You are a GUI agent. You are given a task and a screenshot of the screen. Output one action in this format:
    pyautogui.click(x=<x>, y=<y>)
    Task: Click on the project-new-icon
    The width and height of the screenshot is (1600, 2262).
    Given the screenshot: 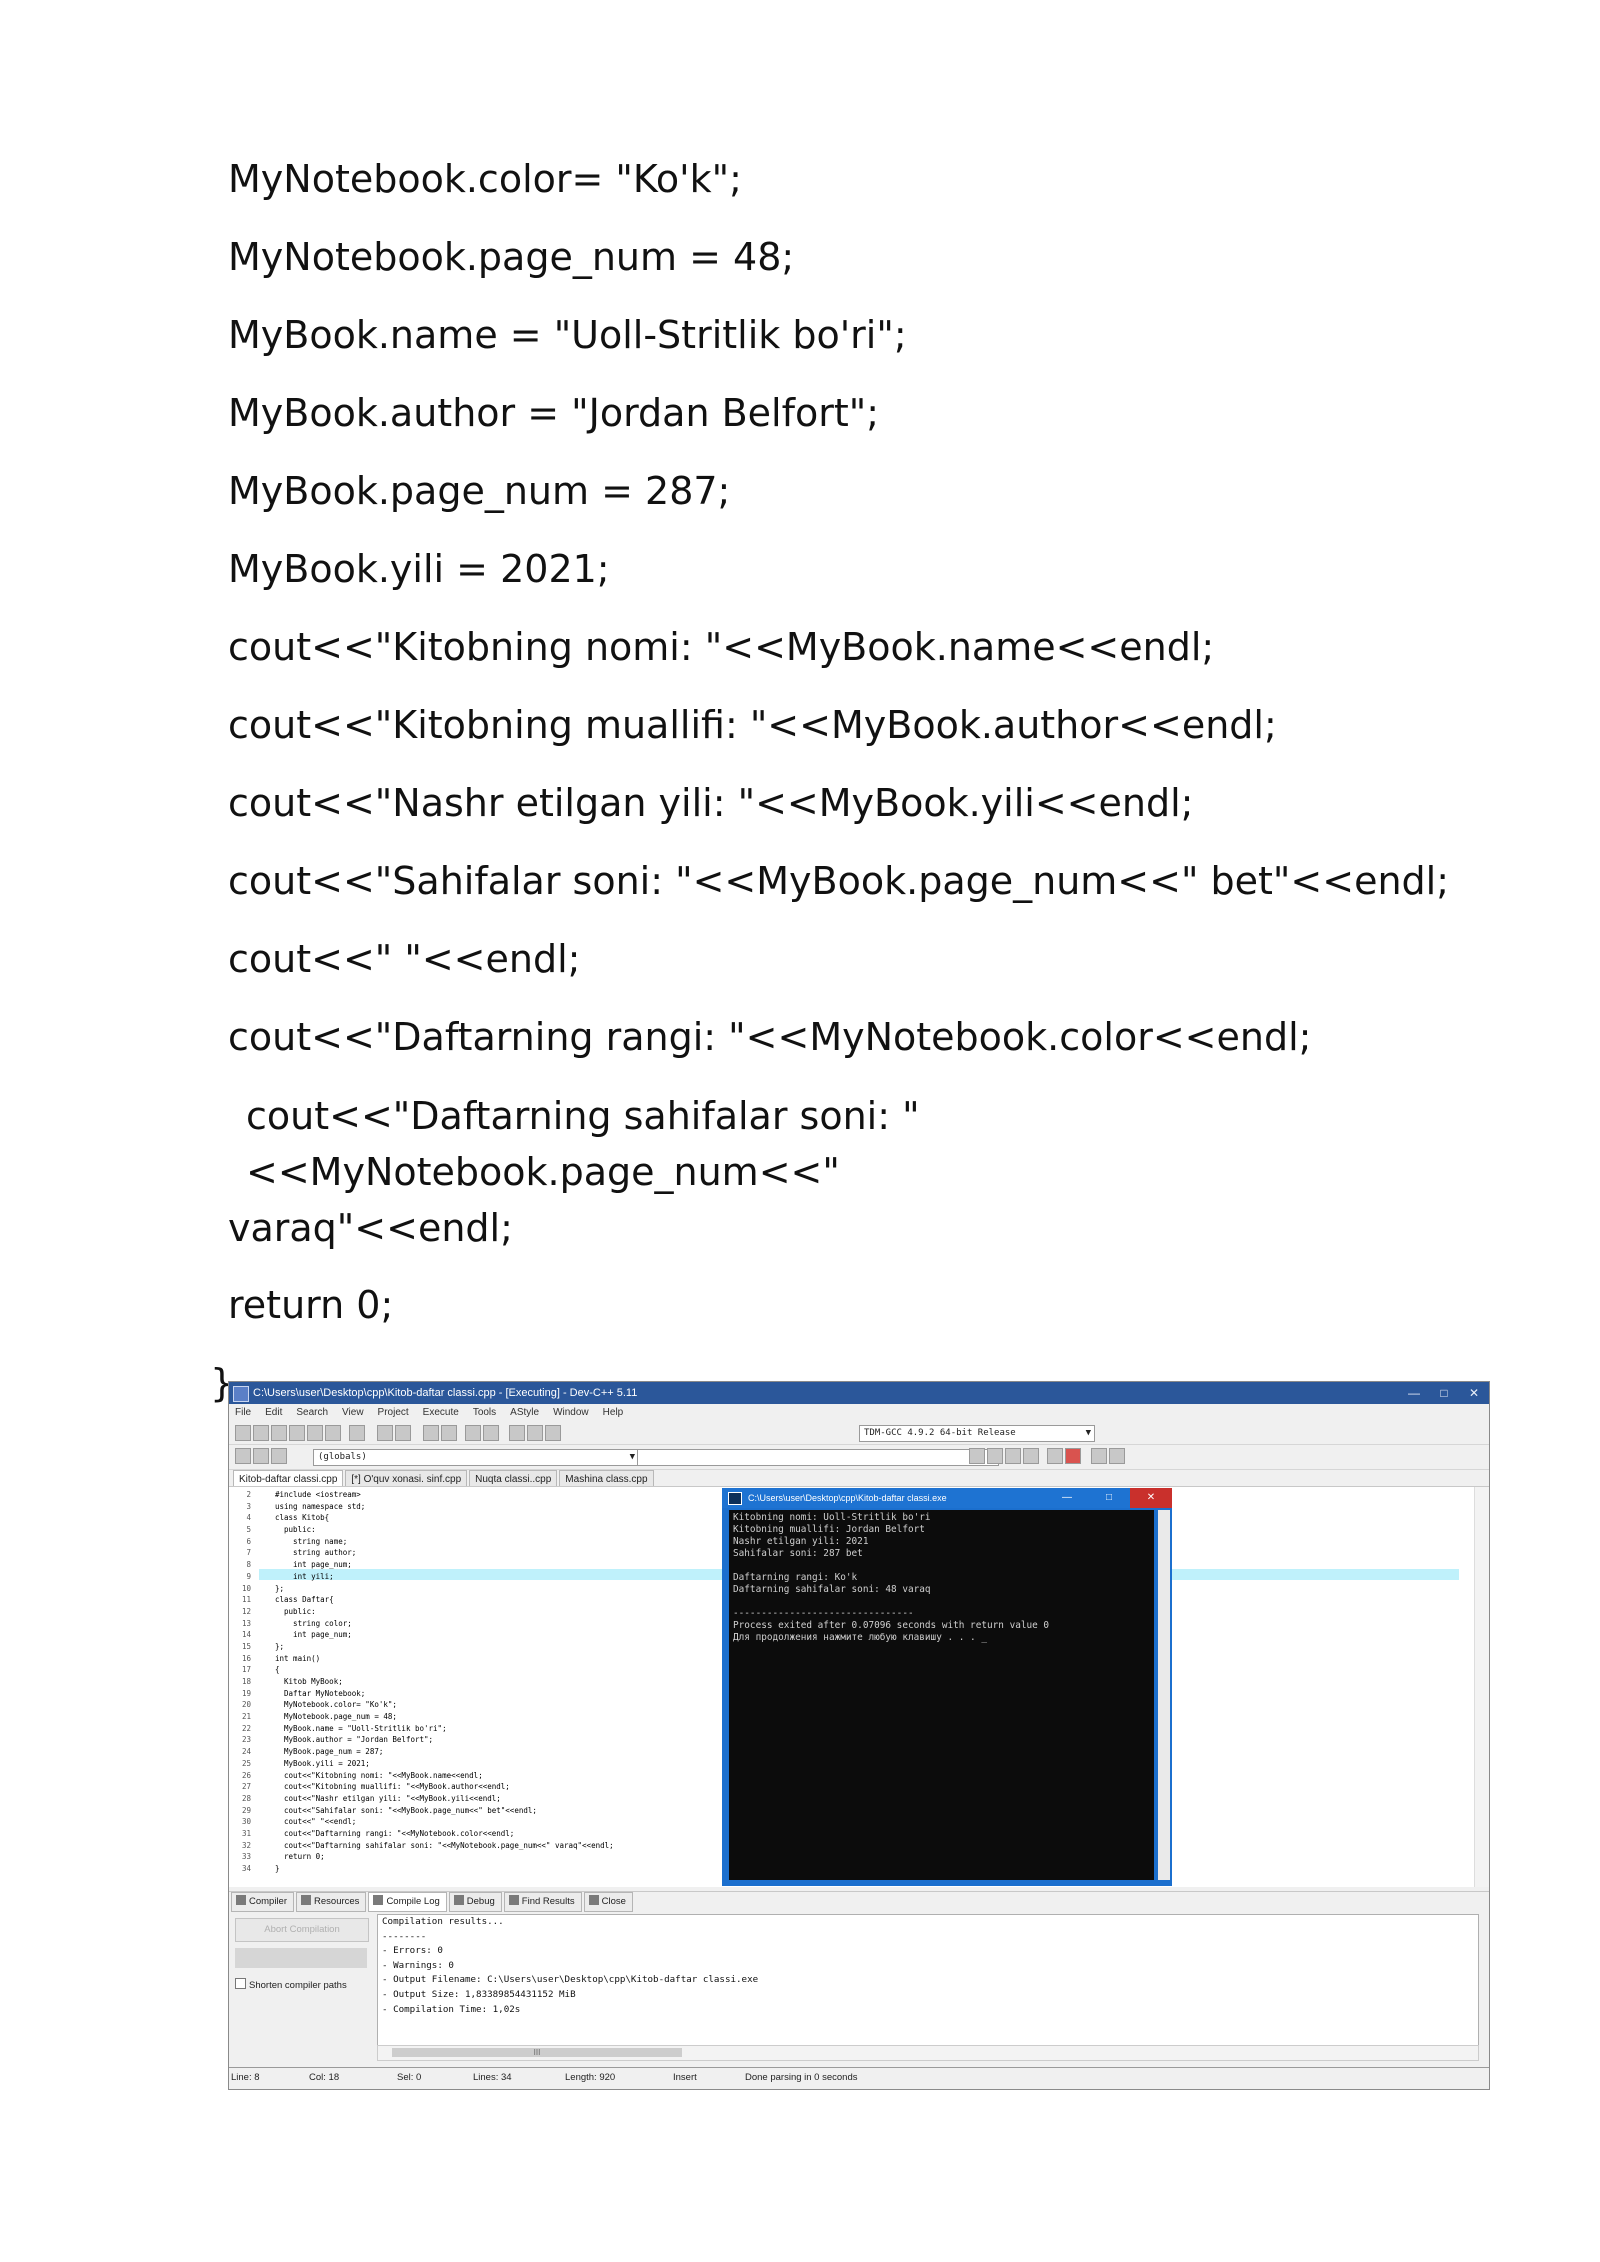 What is the action you would take?
    pyautogui.click(x=243, y=1456)
    